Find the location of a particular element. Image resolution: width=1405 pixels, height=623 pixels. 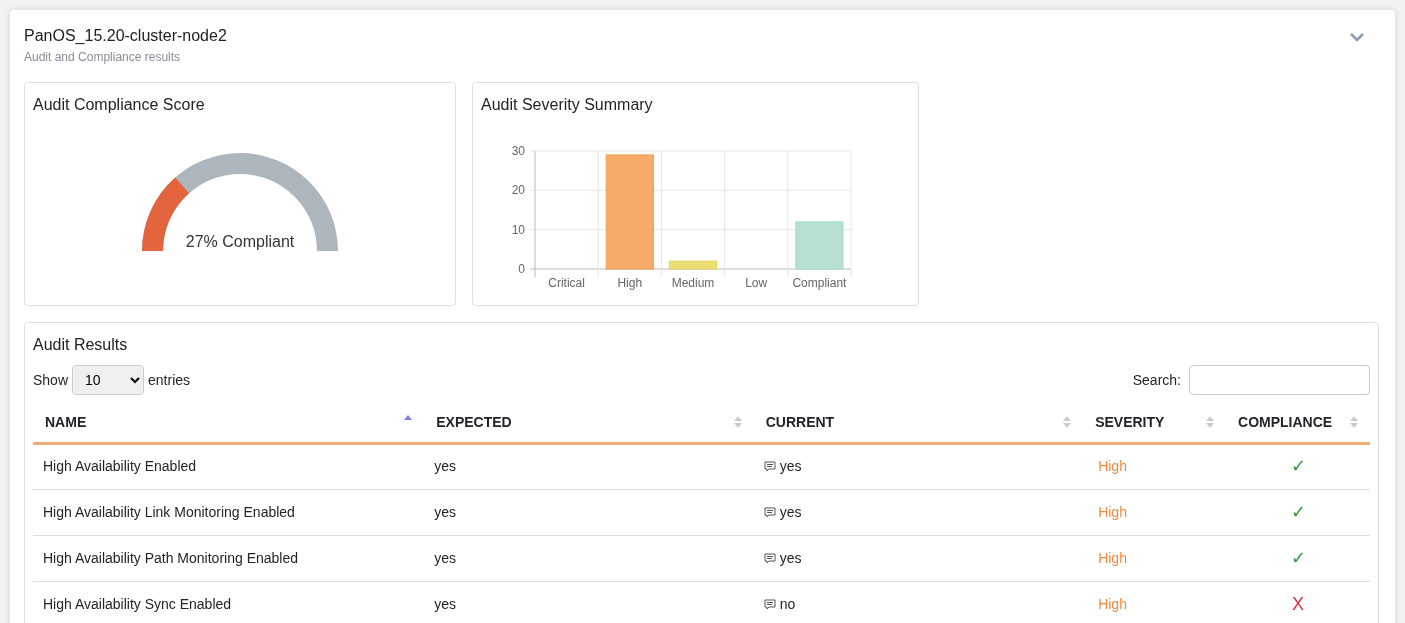

axis-tick-label: 10 is located at coordinates (518, 229).